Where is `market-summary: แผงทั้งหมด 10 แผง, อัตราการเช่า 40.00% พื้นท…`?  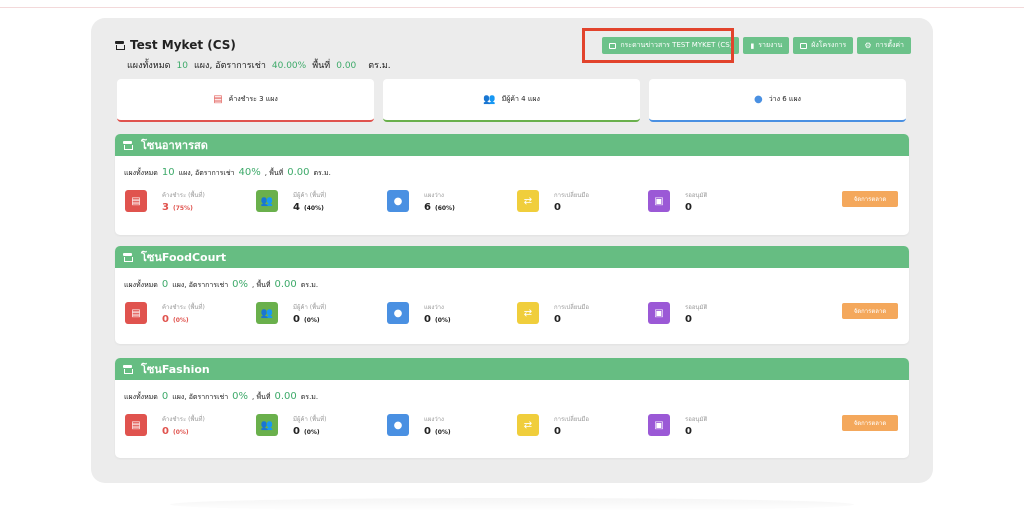 market-summary: แผงทั้งหมด 10 แผง, อัตราการเช่า 40.00% พื้นท… is located at coordinates (259, 65).